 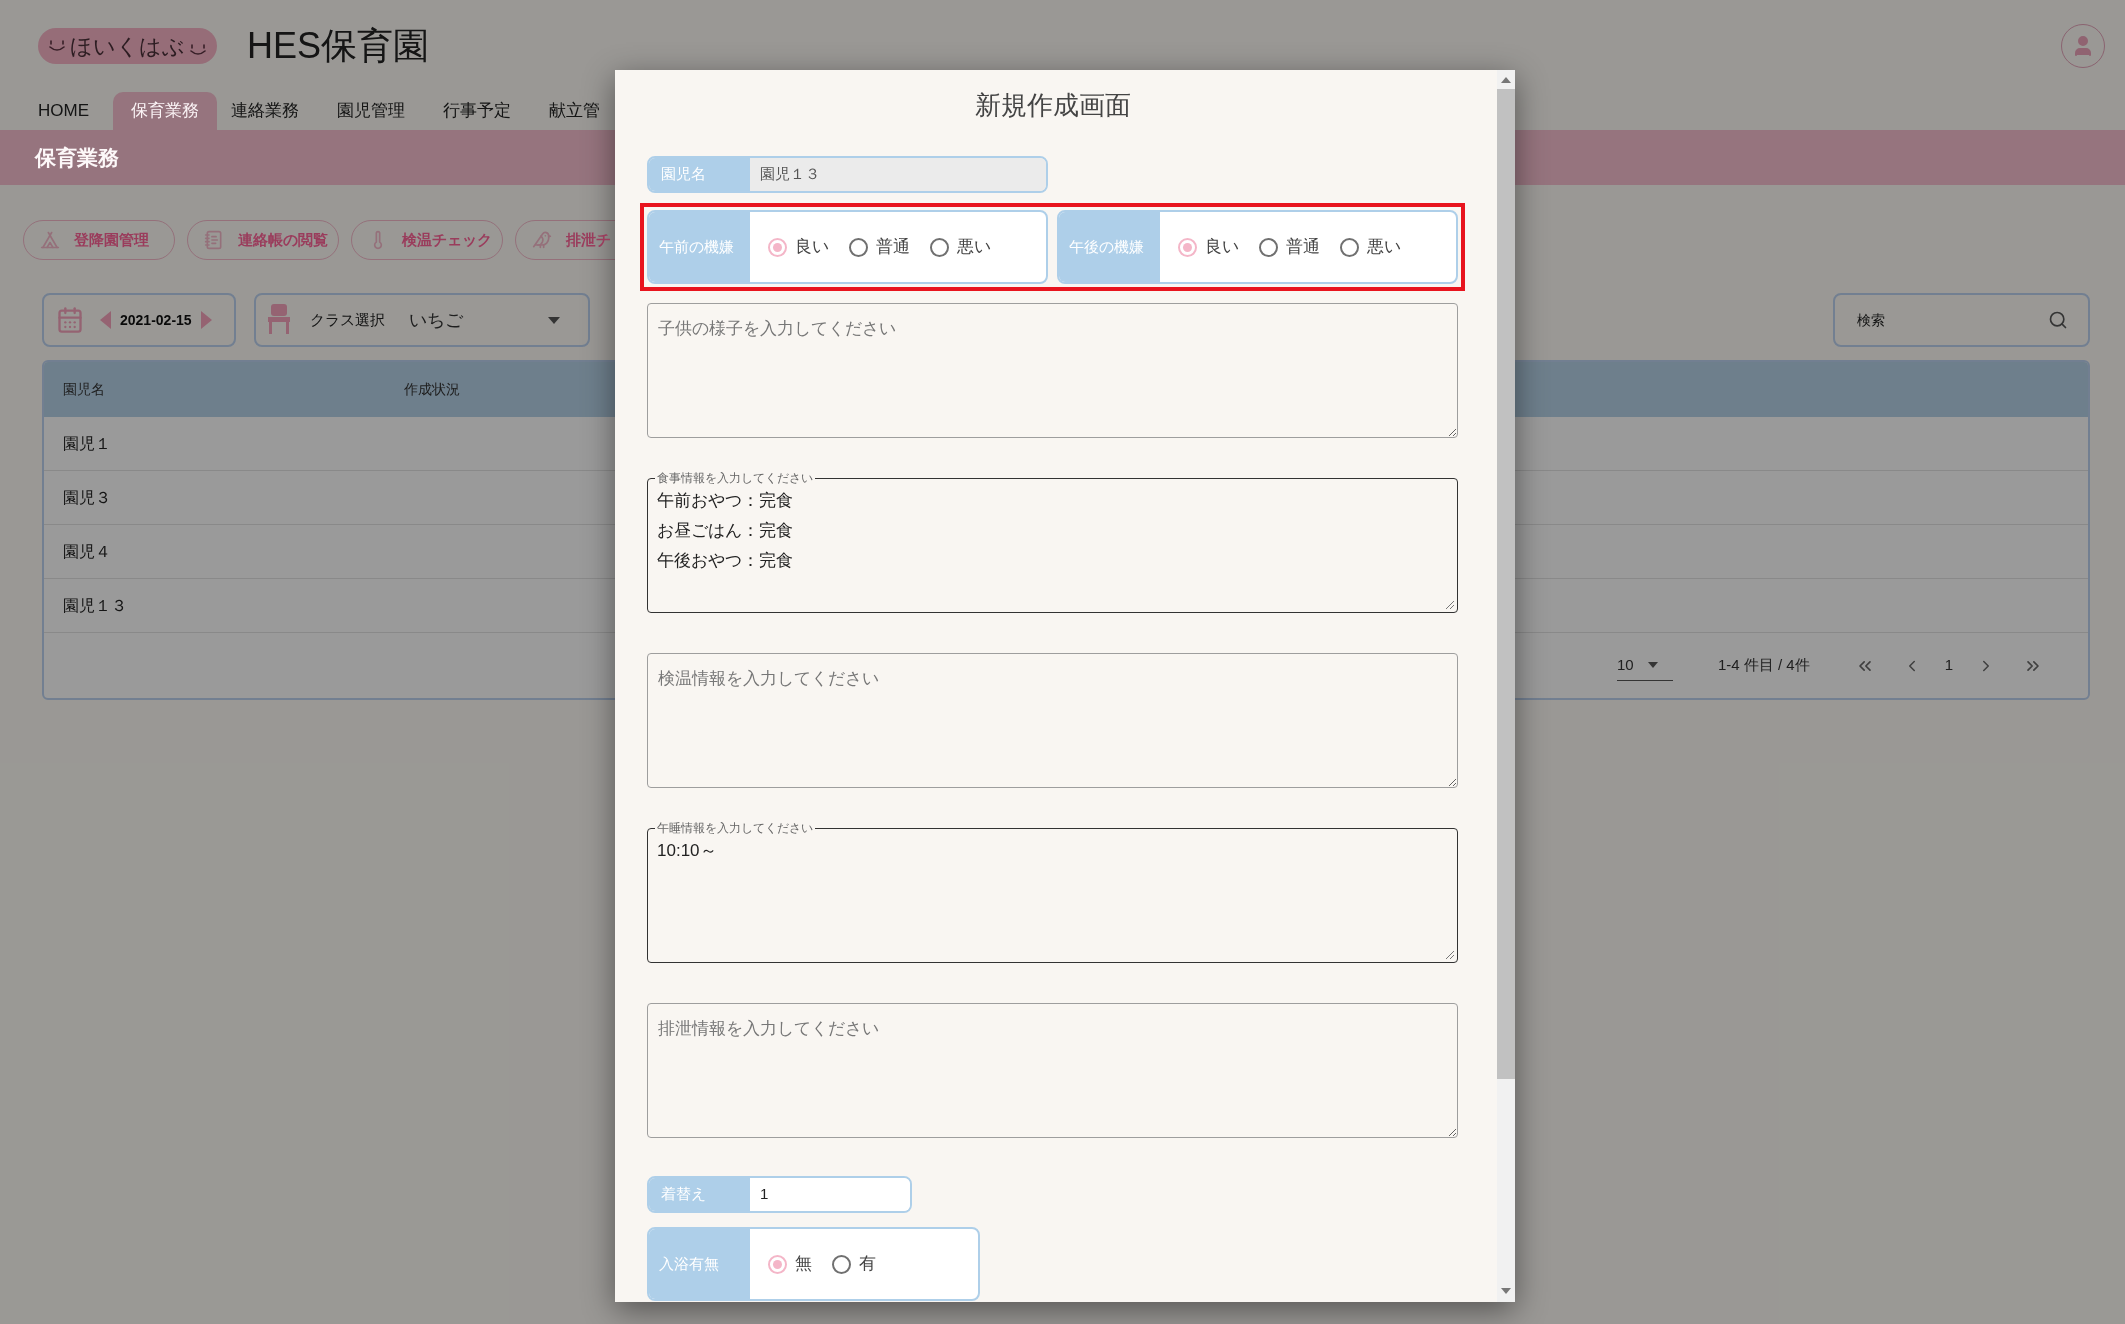 I want to click on class-select: クラス選択 いちご, so click(x=422, y=320).